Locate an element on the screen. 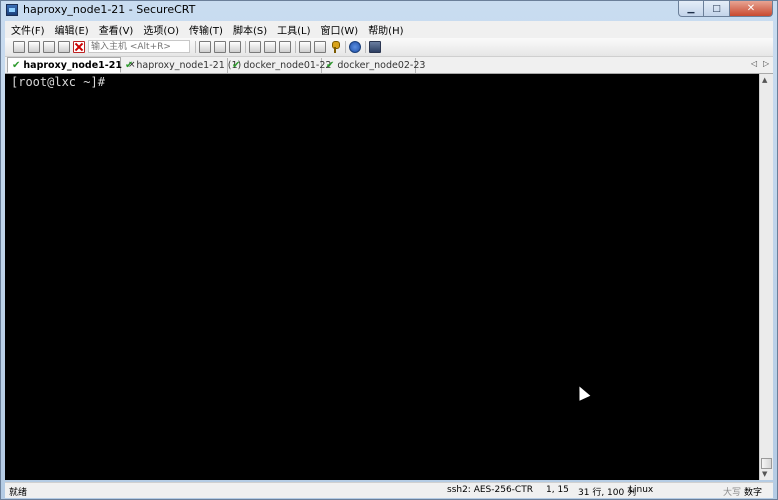 The image size is (778, 500). tab-label: haproxy_node1-21 is located at coordinates (72, 65).